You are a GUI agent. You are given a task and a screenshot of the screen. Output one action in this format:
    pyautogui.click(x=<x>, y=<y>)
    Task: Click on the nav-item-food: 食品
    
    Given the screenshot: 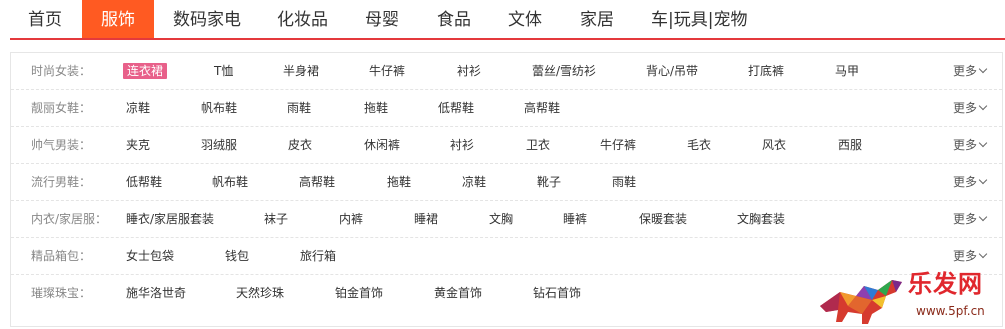 What is the action you would take?
    pyautogui.click(x=454, y=19)
    